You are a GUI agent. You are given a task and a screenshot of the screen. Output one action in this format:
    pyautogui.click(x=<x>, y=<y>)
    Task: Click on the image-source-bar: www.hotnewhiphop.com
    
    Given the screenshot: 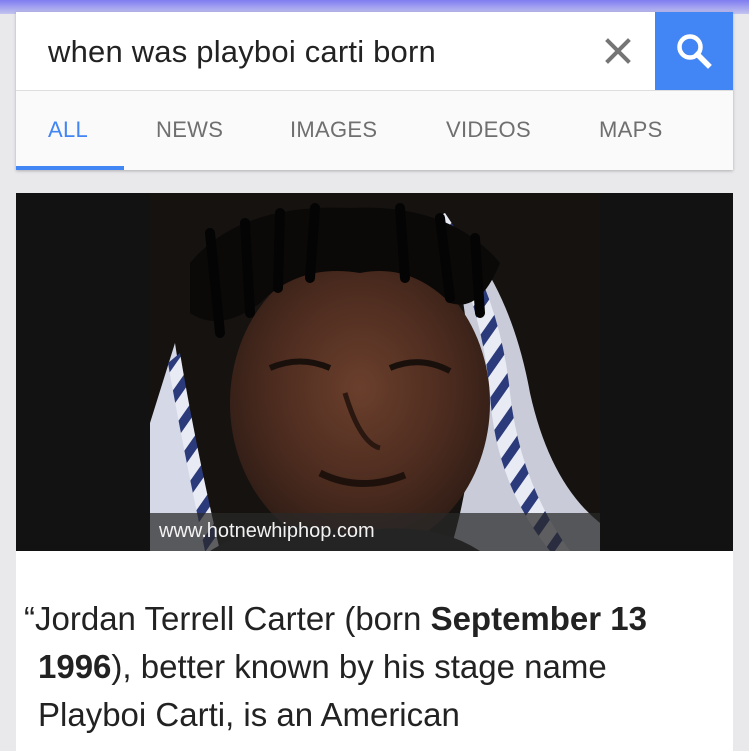 What is the action you would take?
    pyautogui.click(x=375, y=532)
    